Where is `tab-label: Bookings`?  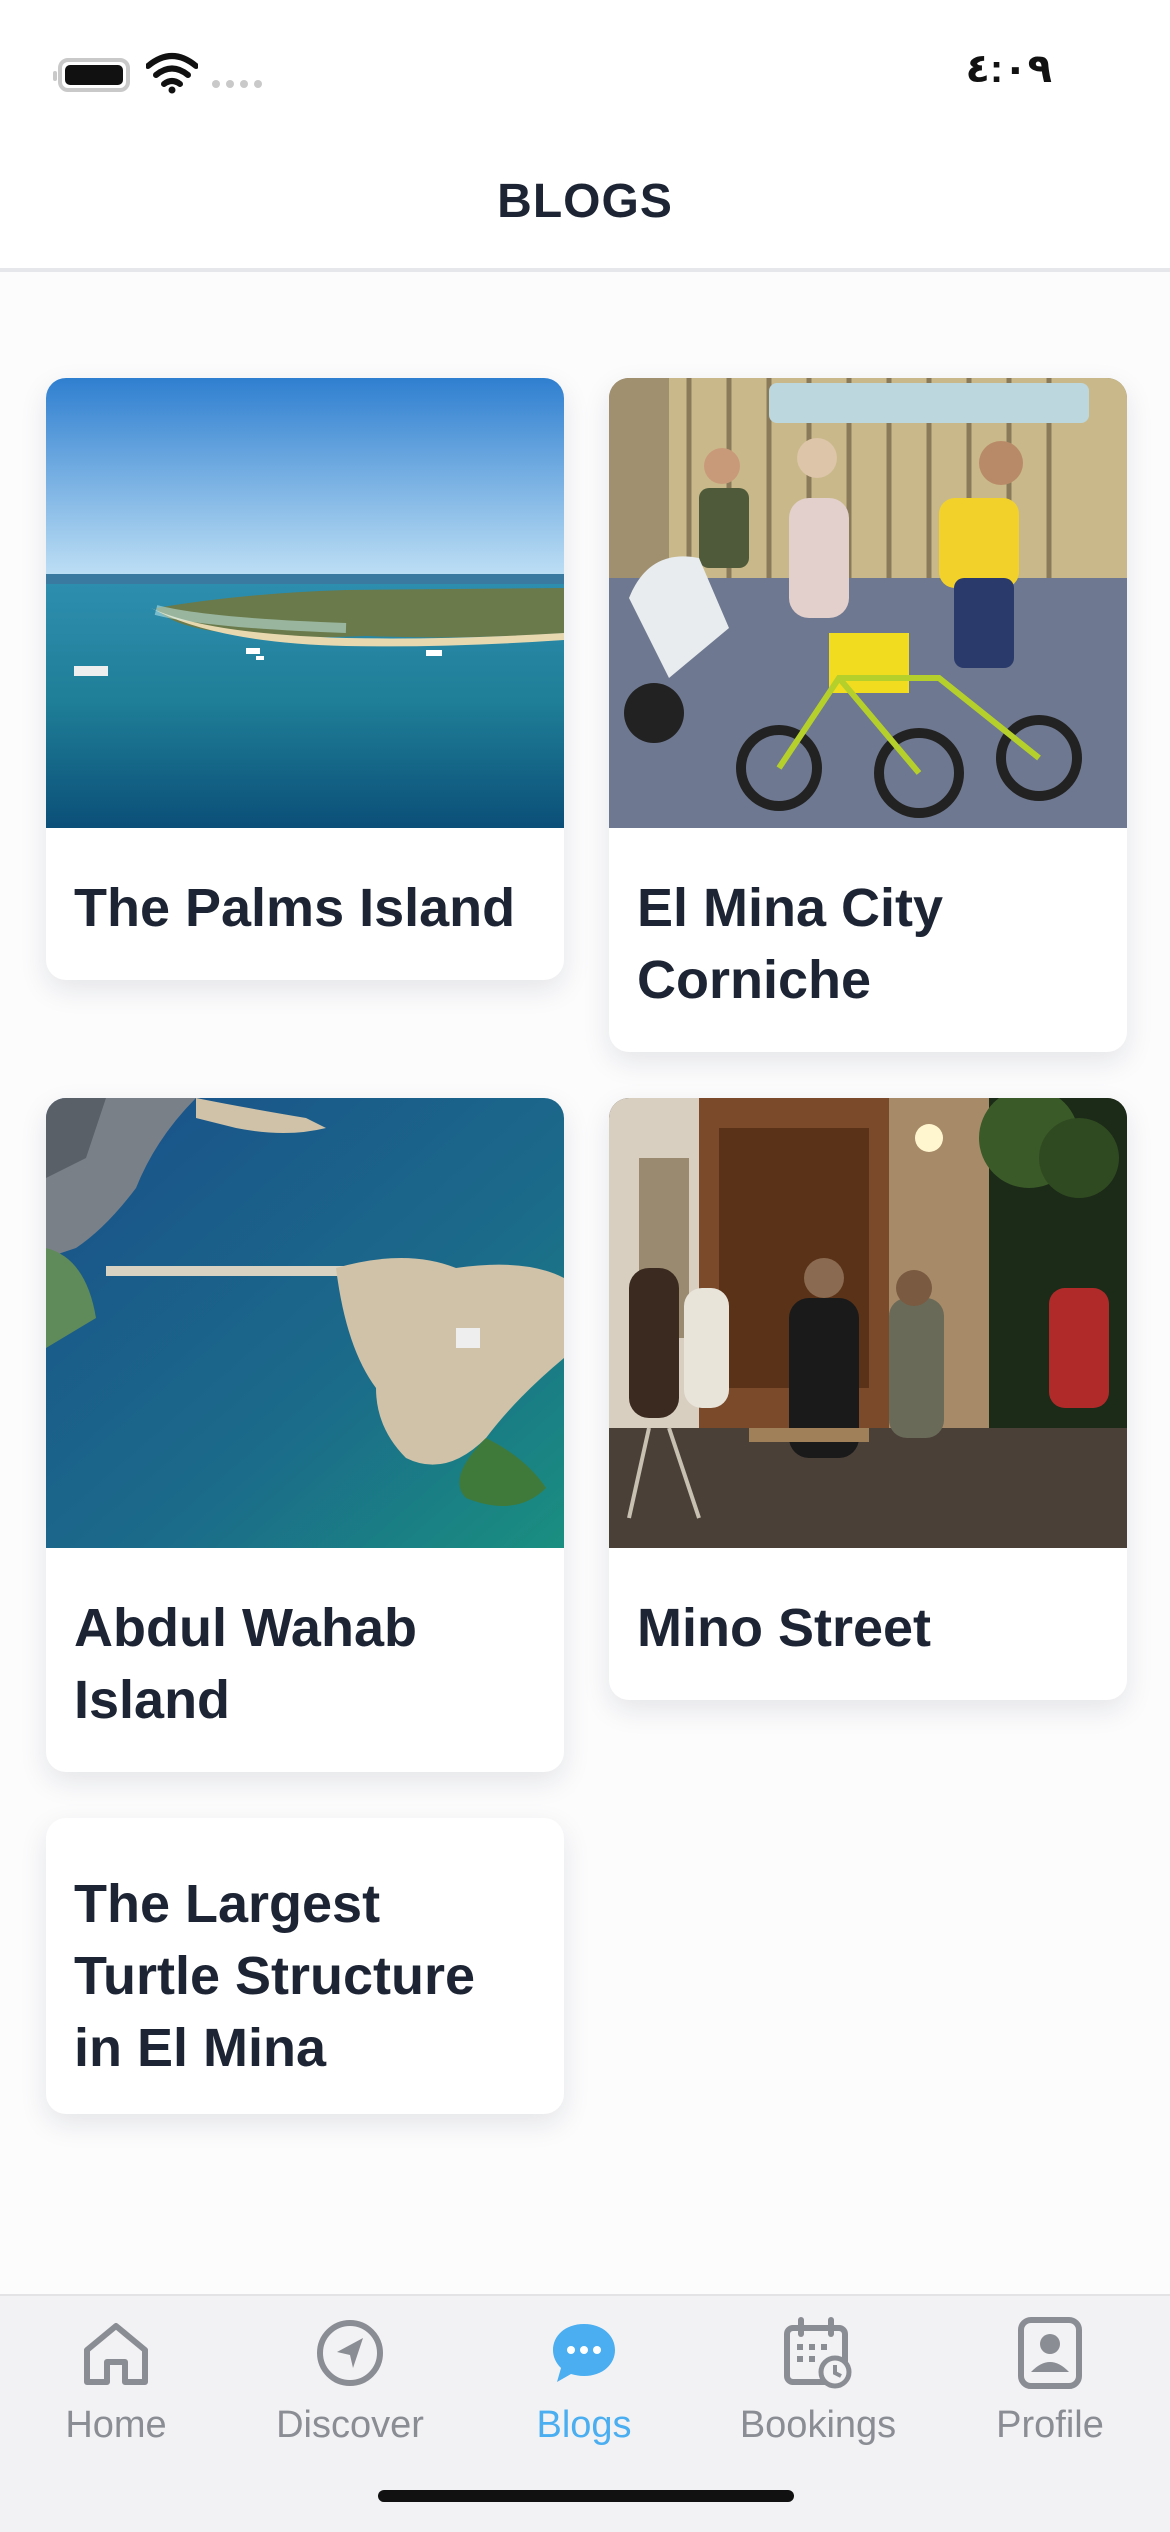 tab-label: Bookings is located at coordinates (818, 2425).